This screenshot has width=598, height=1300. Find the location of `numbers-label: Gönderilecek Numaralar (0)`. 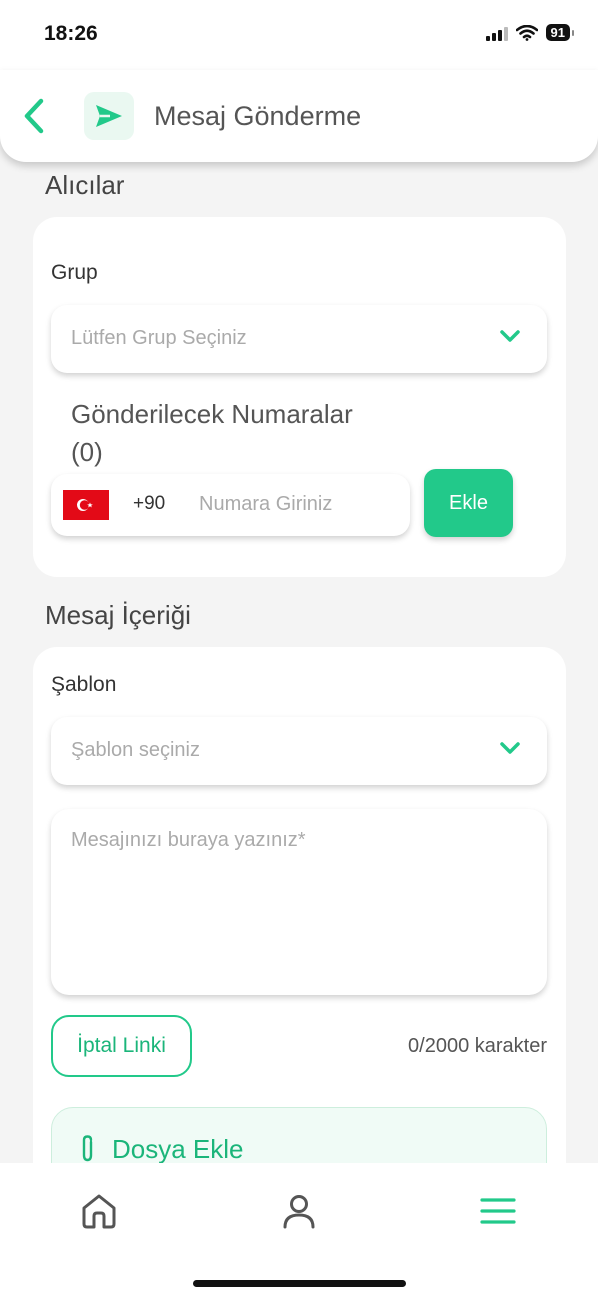

numbers-label: Gönderilecek Numaralar (0) is located at coordinates (212, 433).